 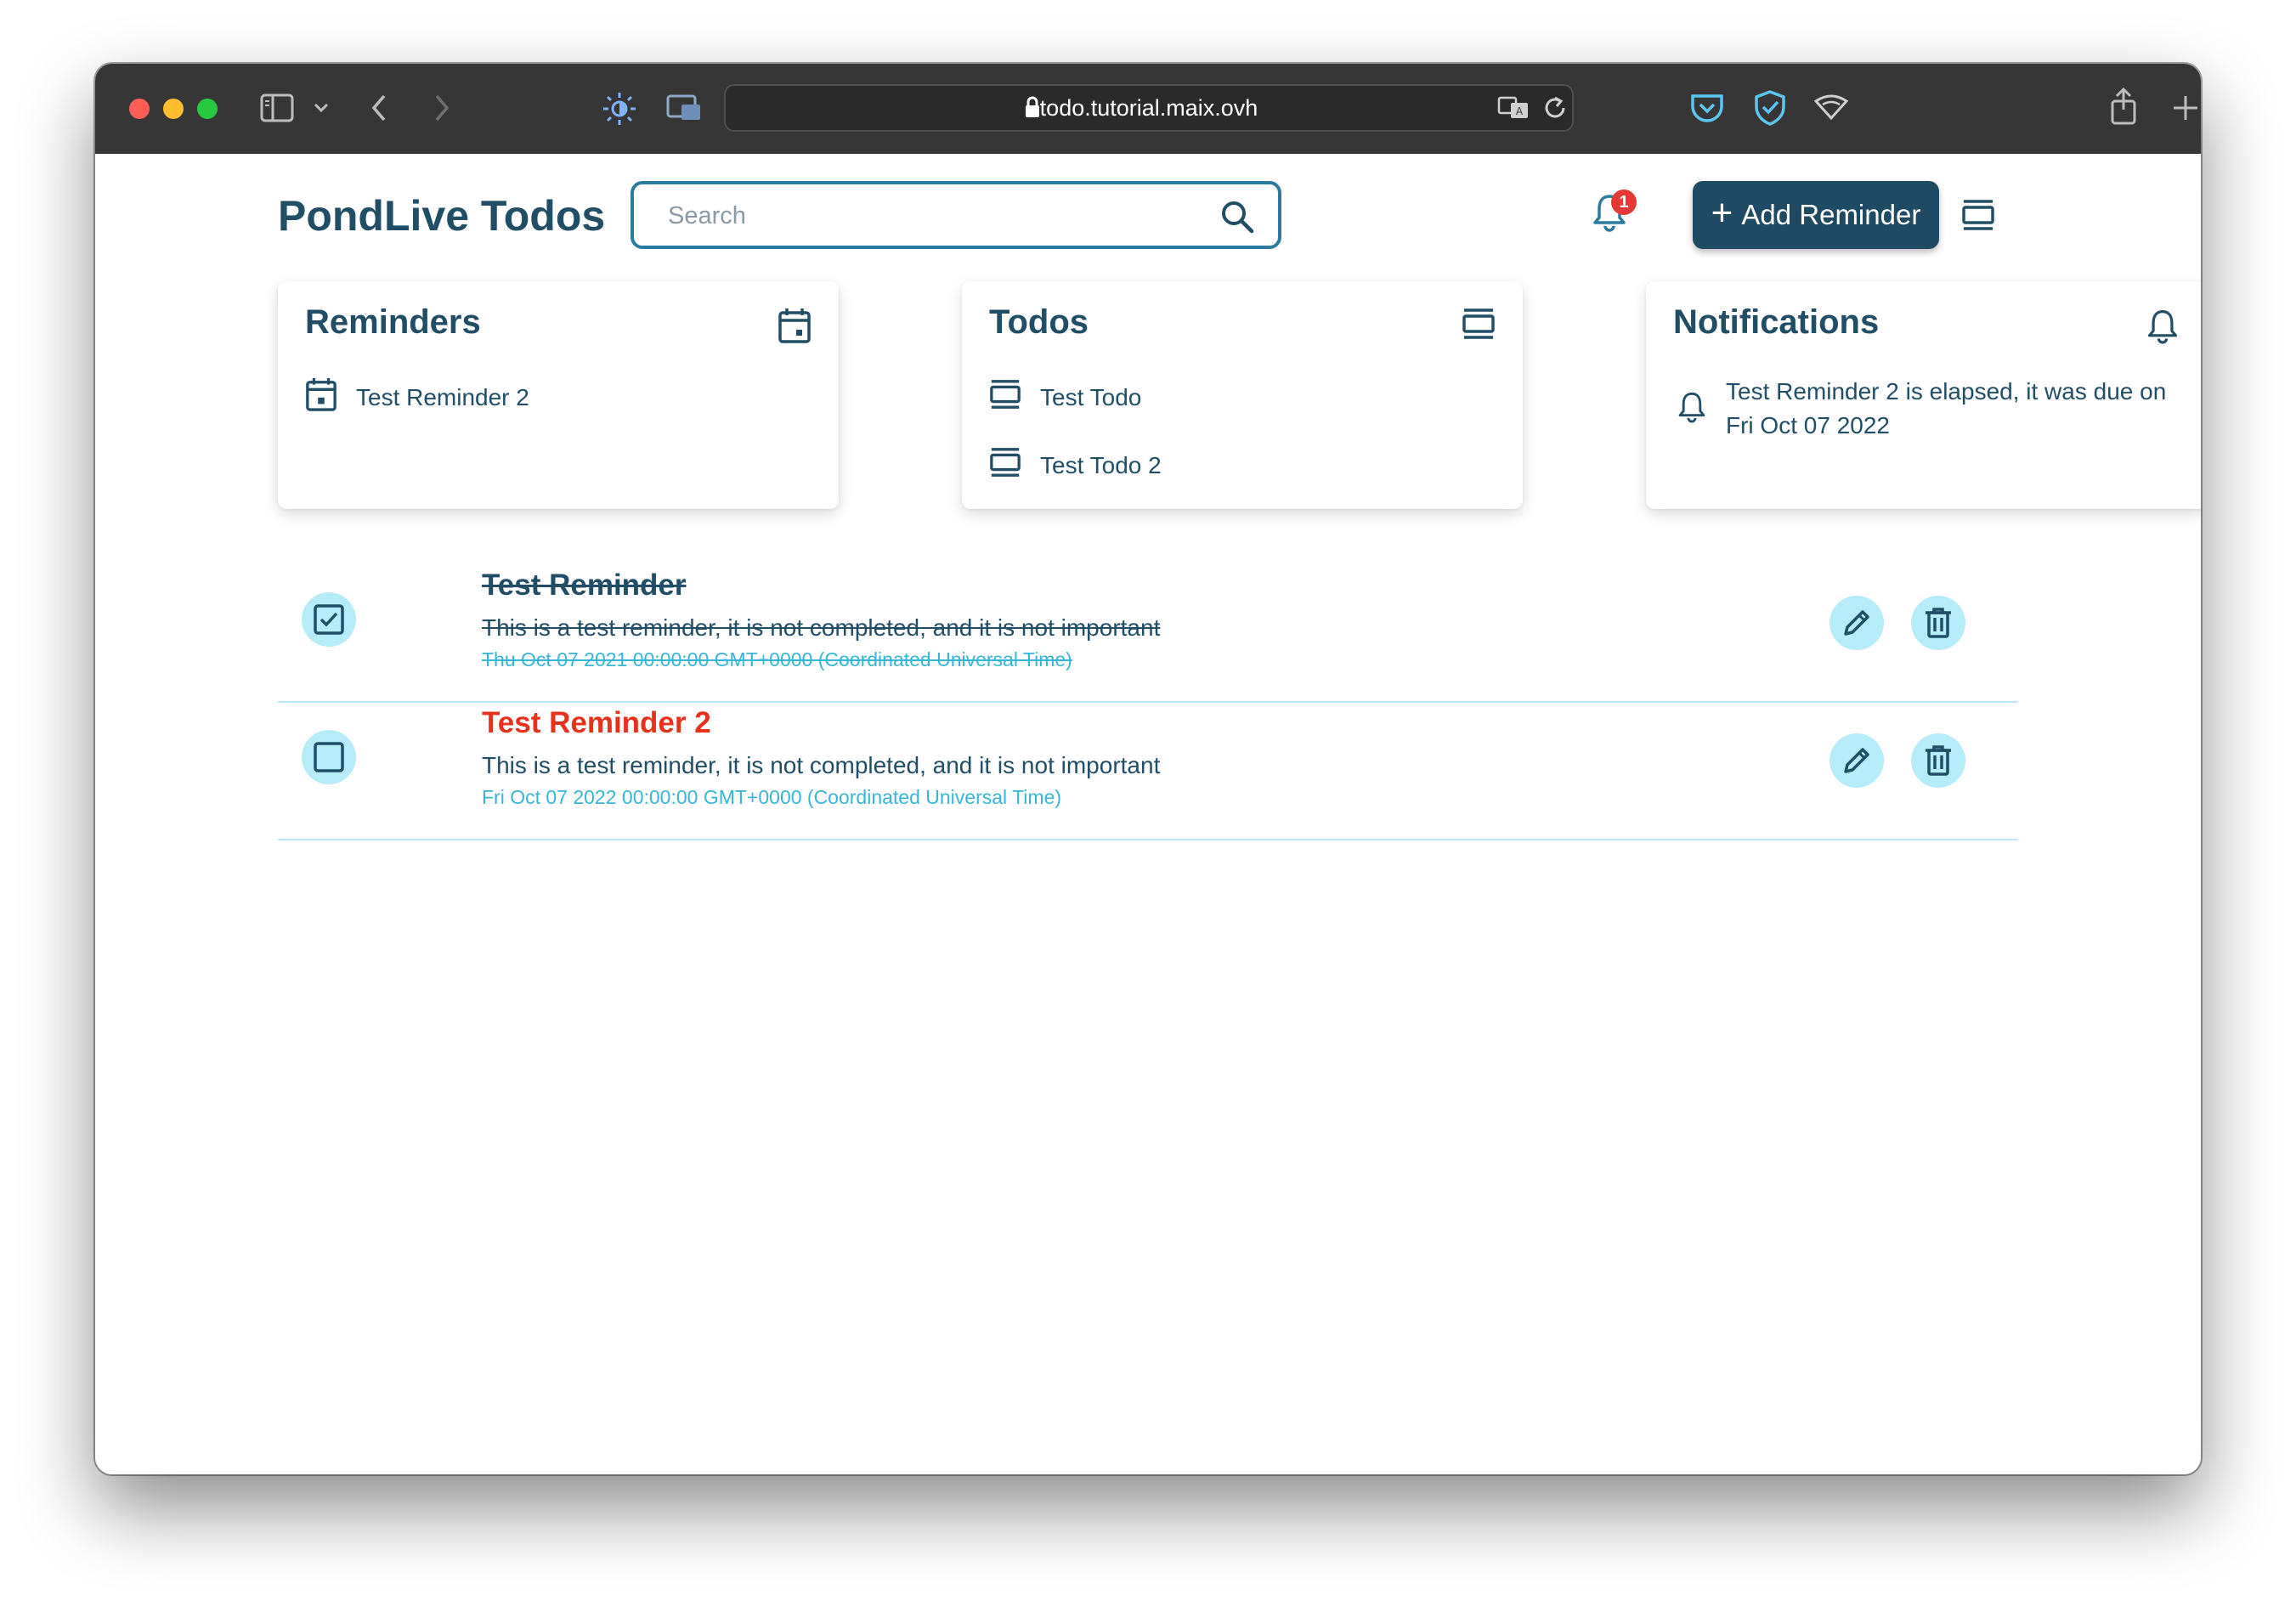 What do you see at coordinates (685, 108) in the screenshot?
I see `picture-in-picture-icon` at bounding box center [685, 108].